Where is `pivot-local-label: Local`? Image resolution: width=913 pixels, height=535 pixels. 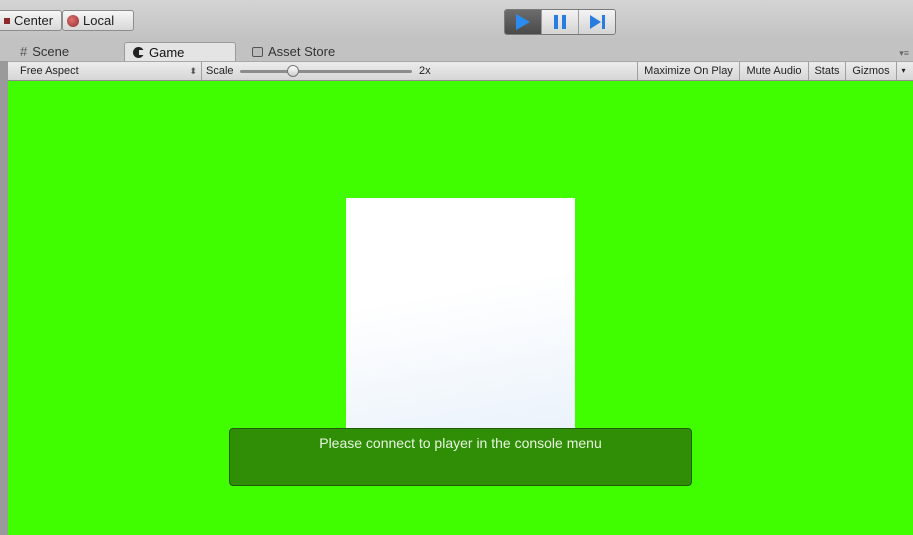
pivot-local-label: Local is located at coordinates (99, 20).